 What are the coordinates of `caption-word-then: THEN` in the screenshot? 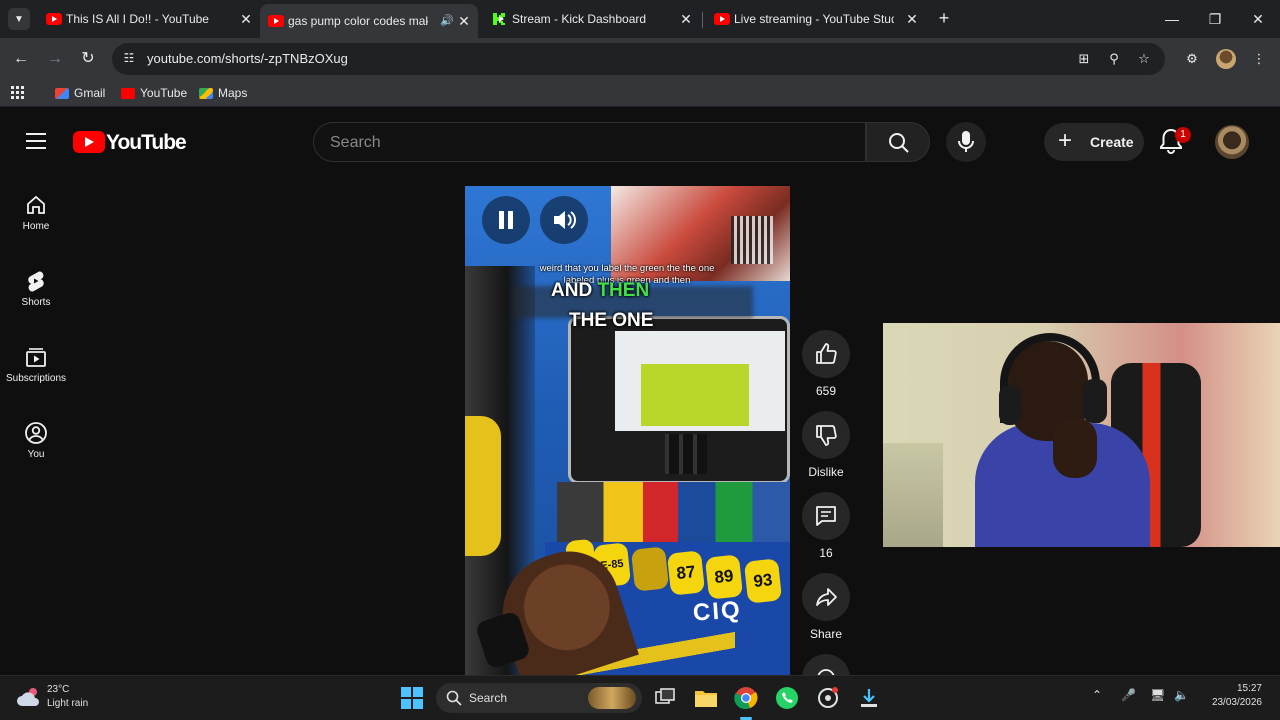 It's located at (623, 290).